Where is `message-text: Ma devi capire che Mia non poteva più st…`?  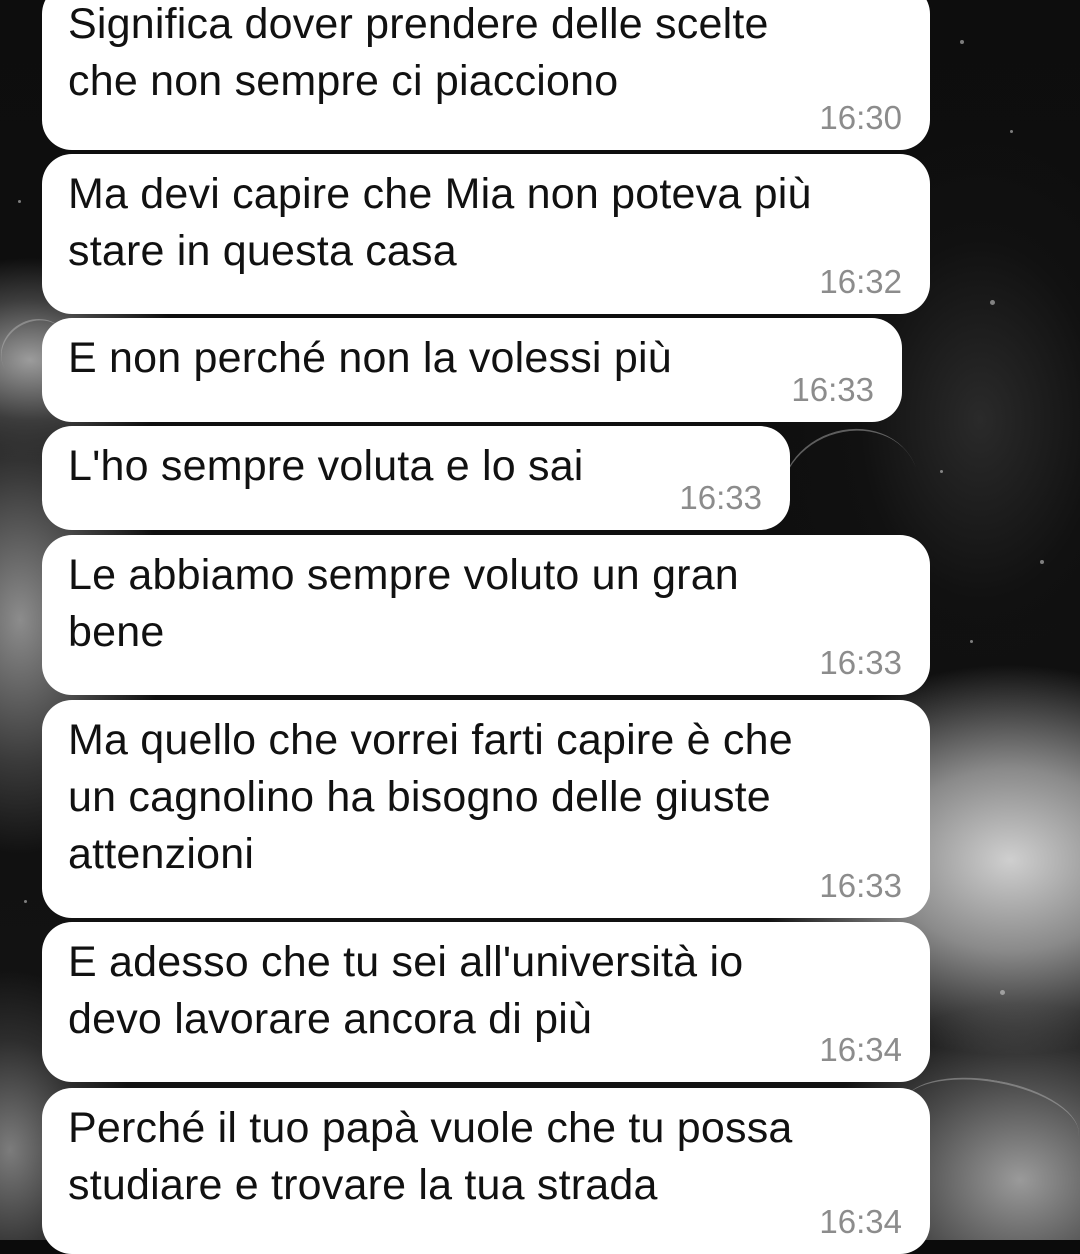
message-text: Ma devi capire che Mia non poteva più st… is located at coordinates (440, 222).